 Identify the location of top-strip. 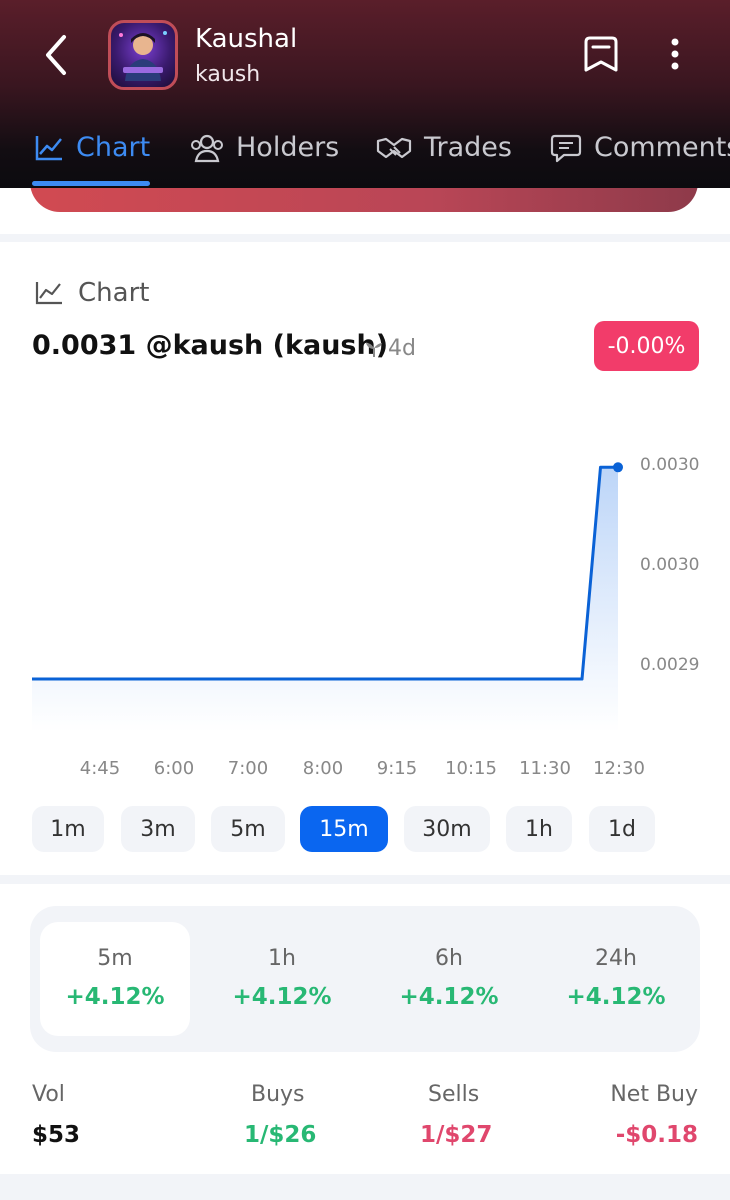
(365, 211).